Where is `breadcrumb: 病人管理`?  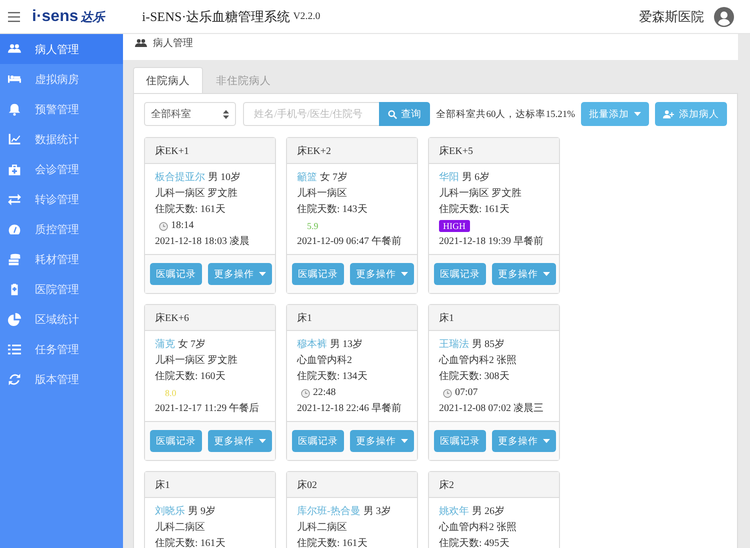
breadcrumb: 病人管理 is located at coordinates (173, 43).